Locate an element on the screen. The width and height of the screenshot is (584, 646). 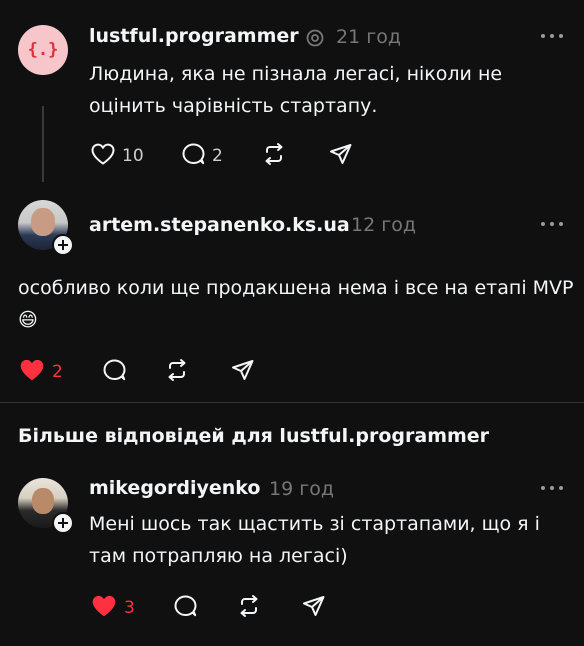
reply-button: 2 is located at coordinates (201, 156).